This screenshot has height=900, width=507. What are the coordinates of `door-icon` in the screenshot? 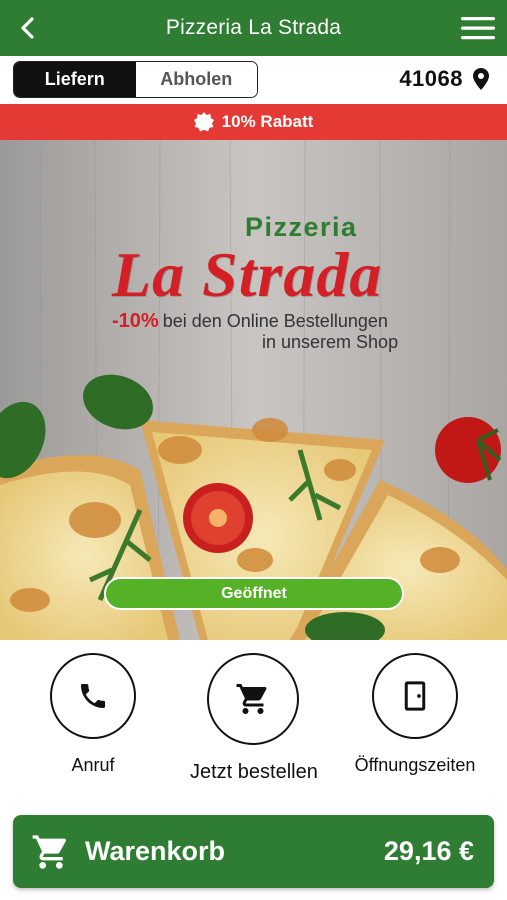 It's located at (415, 696).